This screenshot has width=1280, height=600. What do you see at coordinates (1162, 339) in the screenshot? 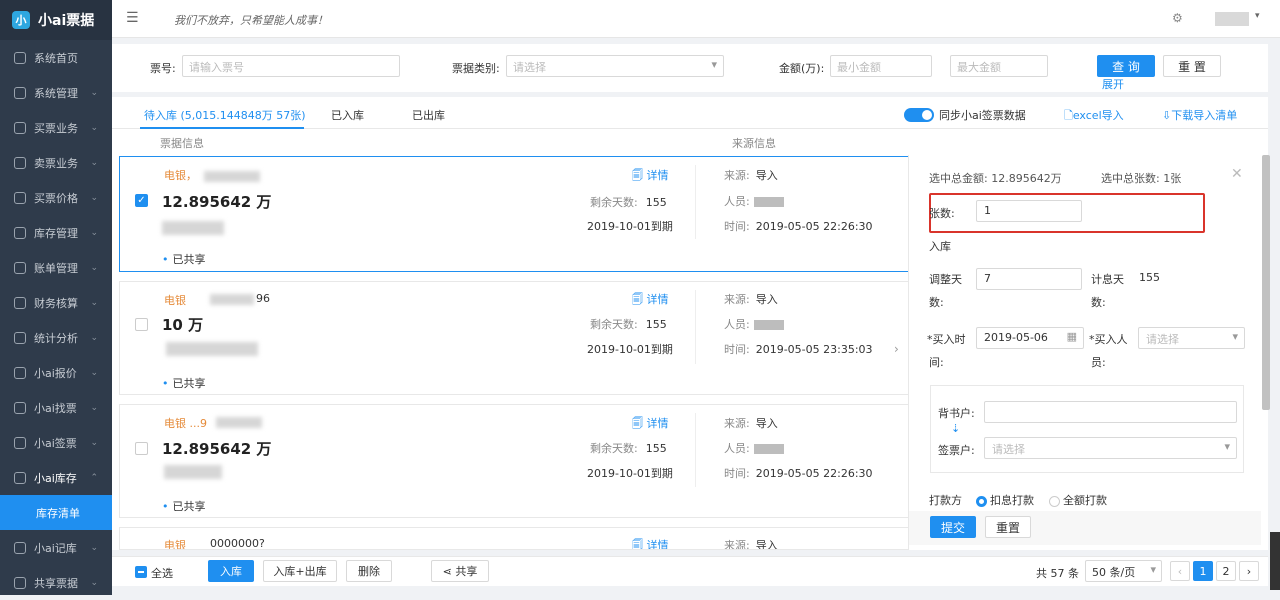
I see `buyer-placeholder: 请选择` at bounding box center [1162, 339].